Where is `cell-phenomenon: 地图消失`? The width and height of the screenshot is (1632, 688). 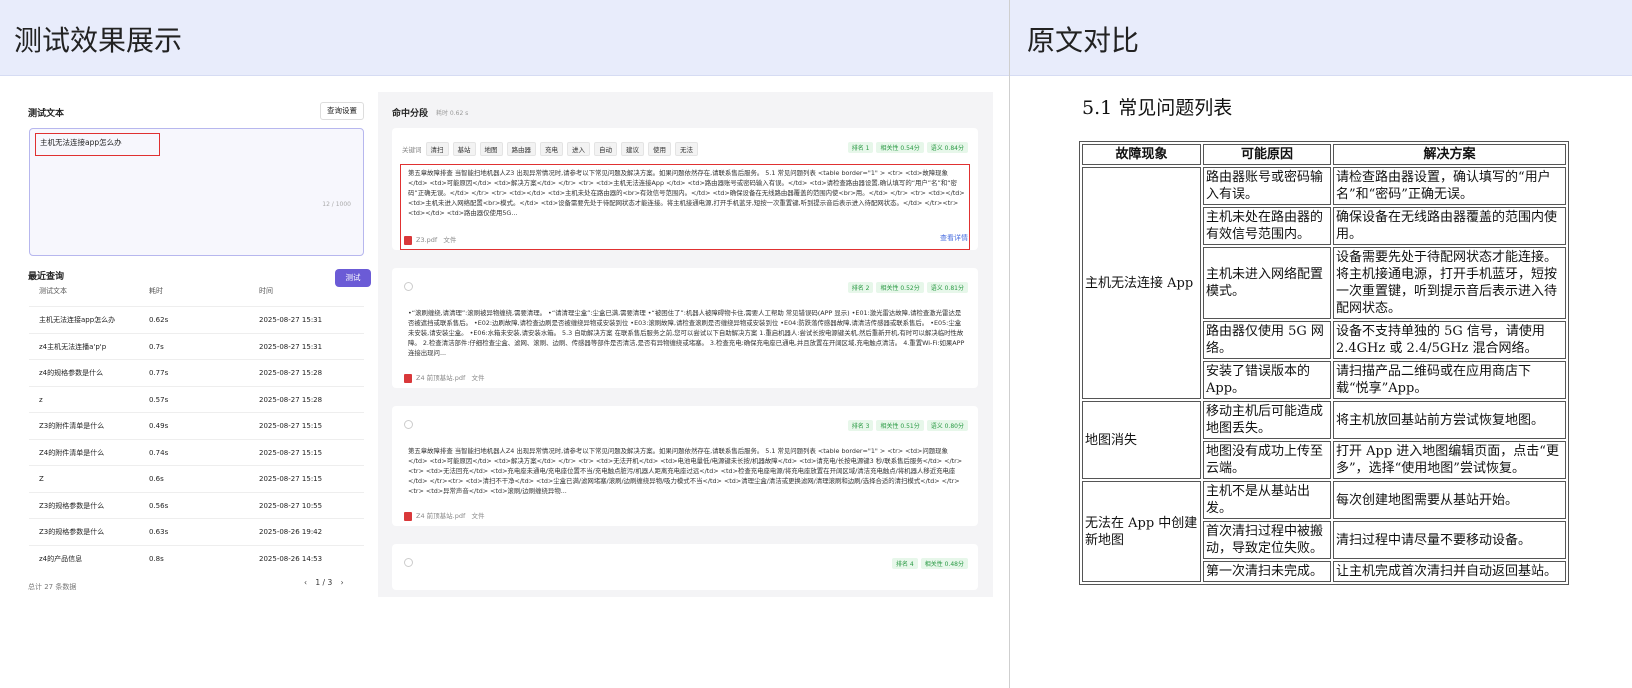
cell-phenomenon: 地图消失 is located at coordinates (1141, 440).